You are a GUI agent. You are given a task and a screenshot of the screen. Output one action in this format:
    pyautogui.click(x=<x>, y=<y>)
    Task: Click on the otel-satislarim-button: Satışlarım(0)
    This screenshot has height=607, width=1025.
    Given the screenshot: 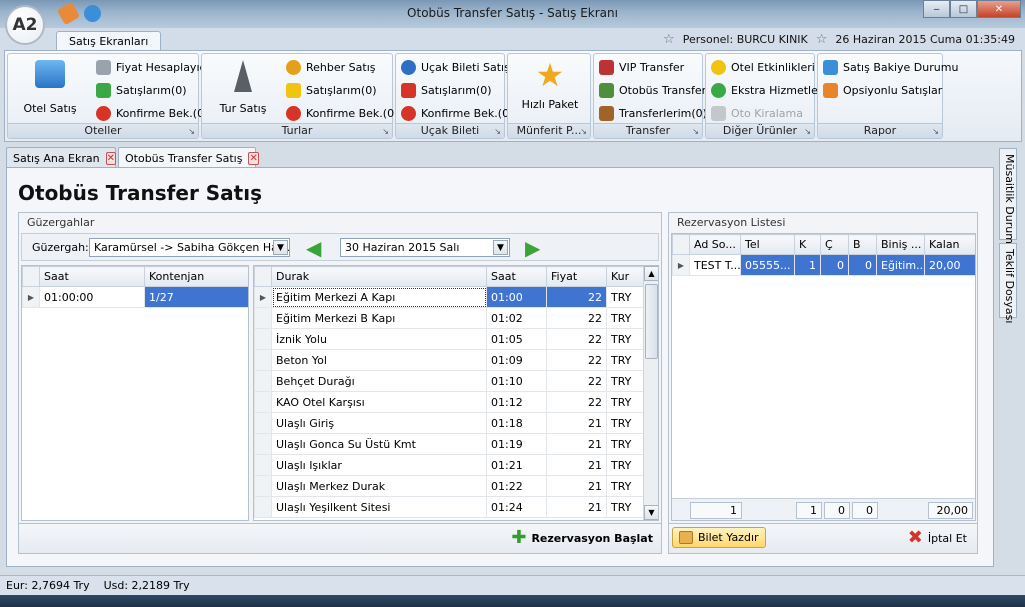 What is the action you would take?
    pyautogui.click(x=141, y=90)
    